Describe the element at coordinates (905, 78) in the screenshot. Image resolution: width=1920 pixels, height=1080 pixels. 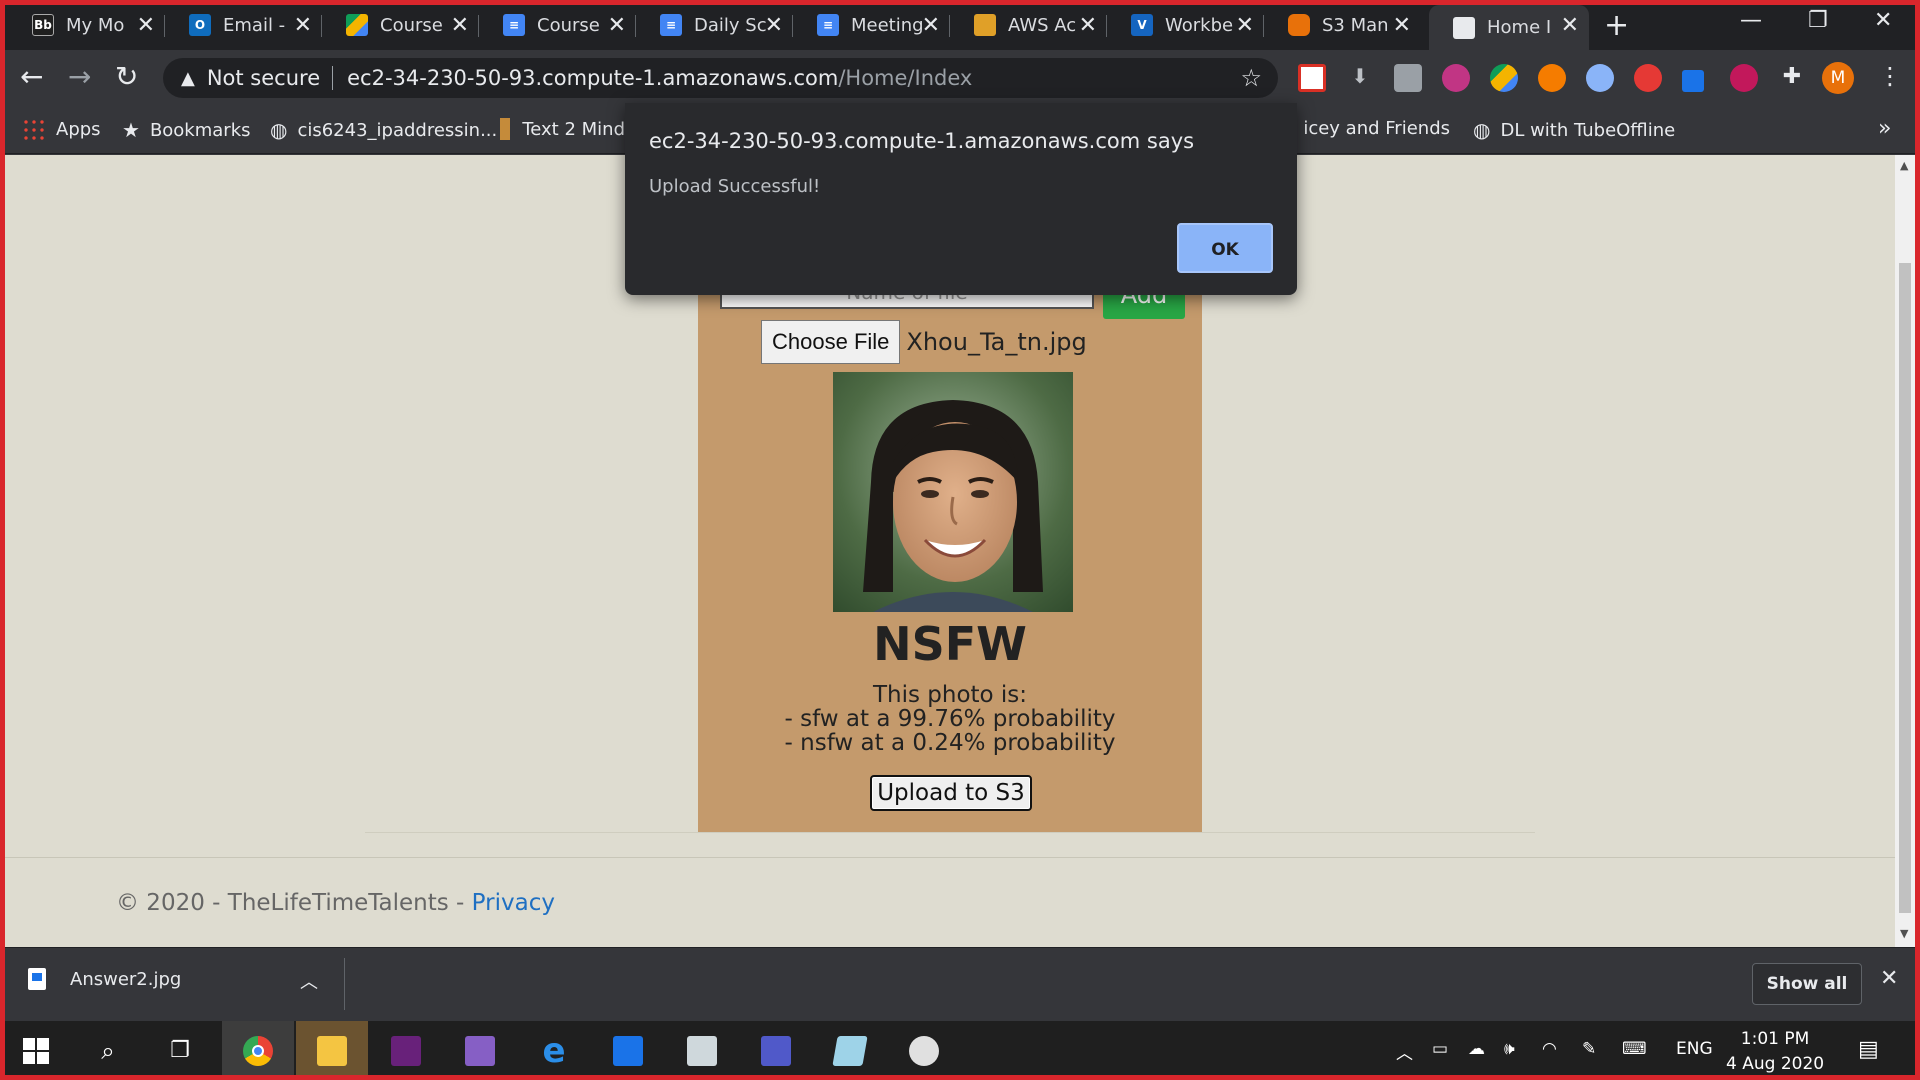
I see `url-path: /Home/Index` at that location.